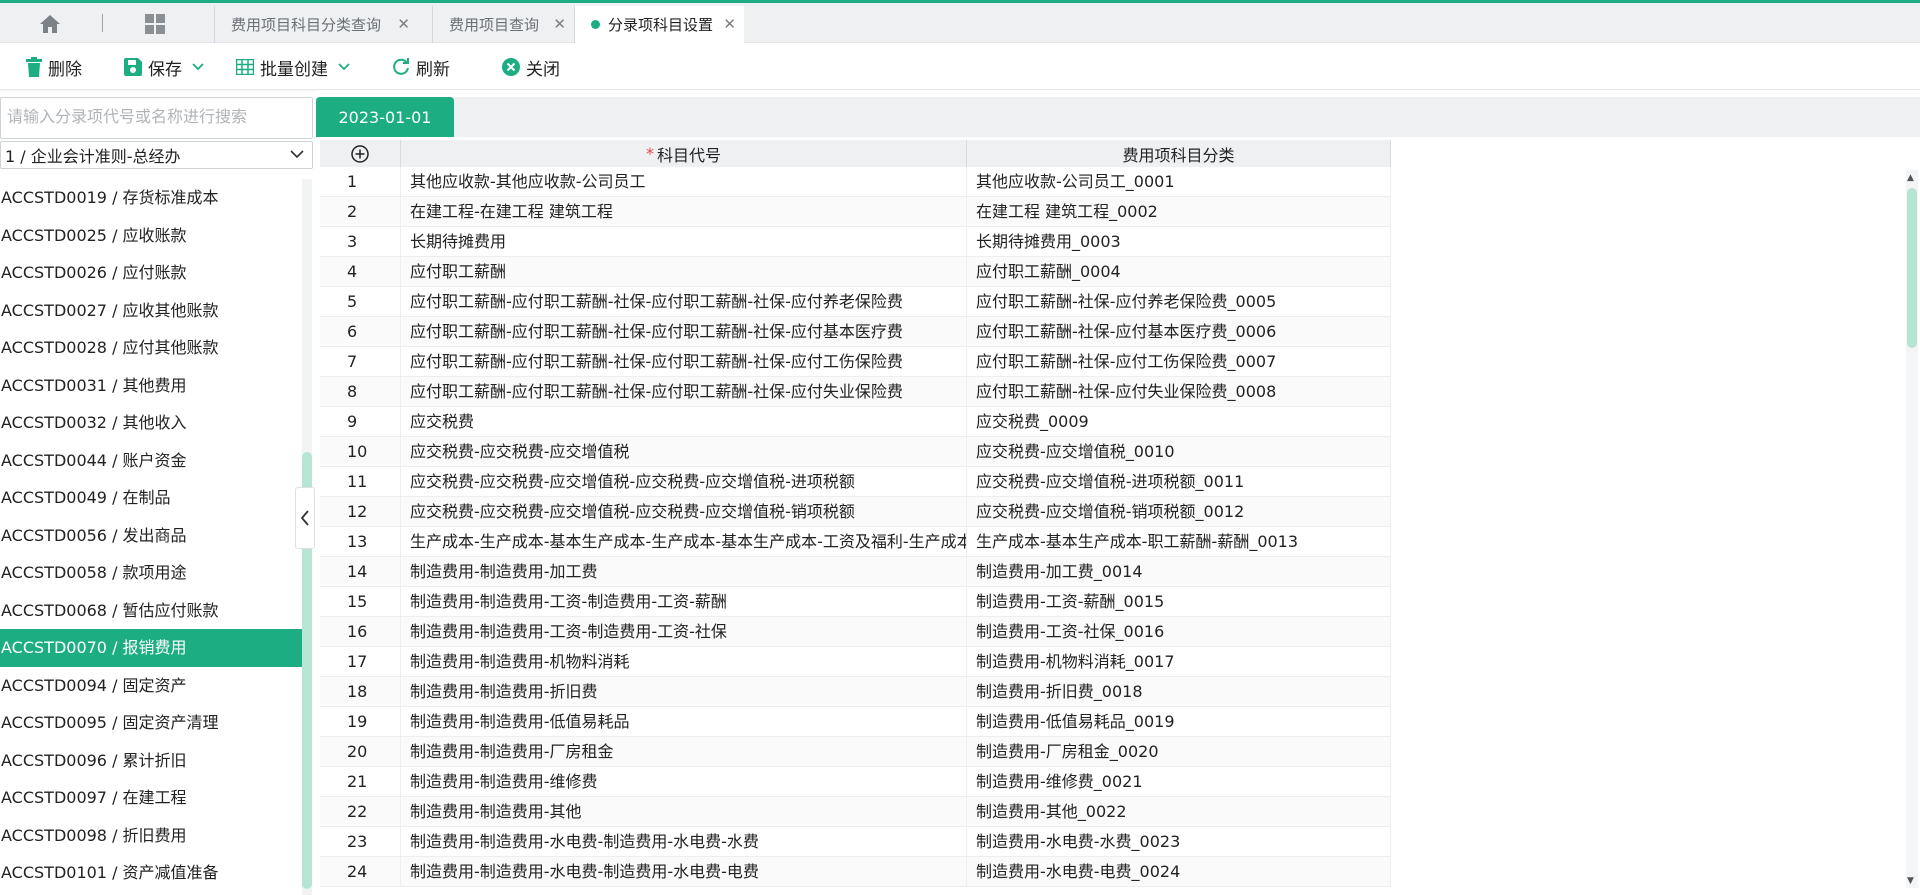 This screenshot has height=895, width=1920. What do you see at coordinates (1912, 268) in the screenshot?
I see `table-scrollbar-thumb` at bounding box center [1912, 268].